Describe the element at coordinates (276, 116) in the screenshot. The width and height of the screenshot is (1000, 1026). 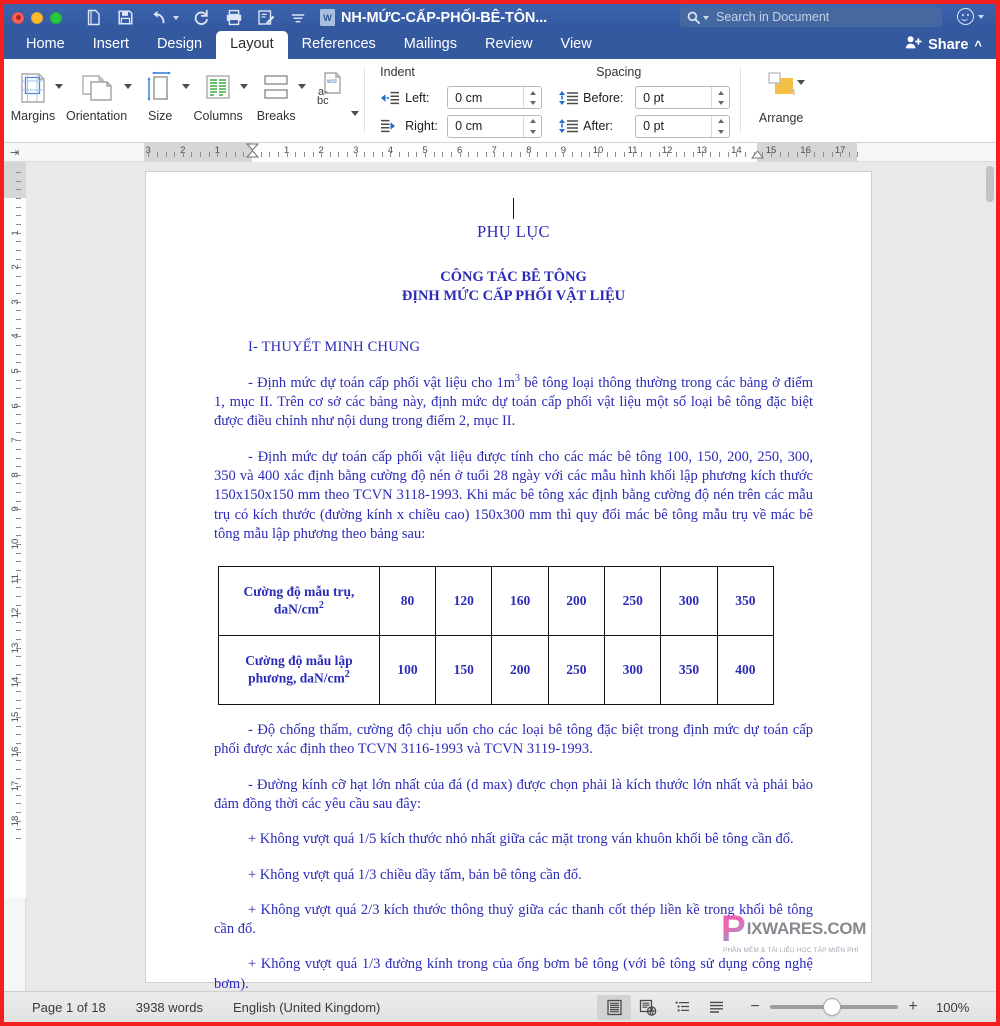
I see `breaks-label: Breaks` at that location.